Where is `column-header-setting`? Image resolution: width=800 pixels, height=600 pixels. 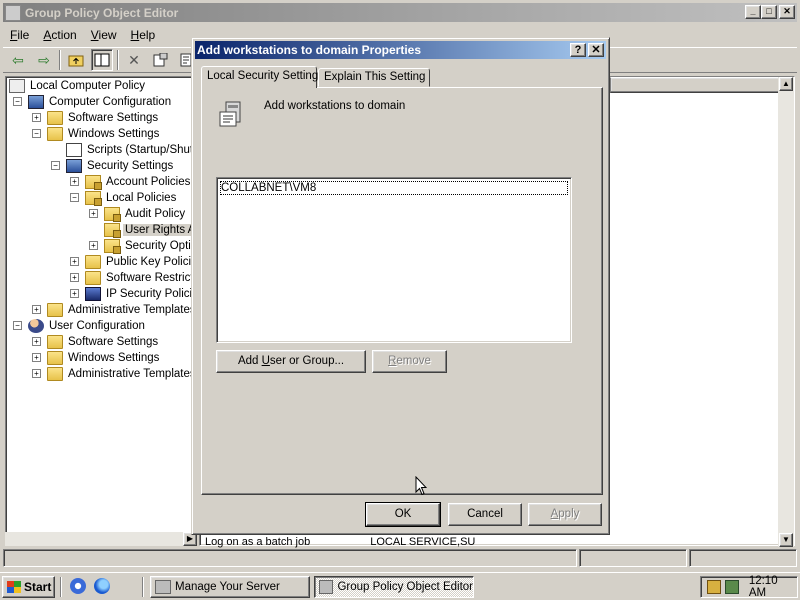
column-header-setting is located at coordinates (695, 85).